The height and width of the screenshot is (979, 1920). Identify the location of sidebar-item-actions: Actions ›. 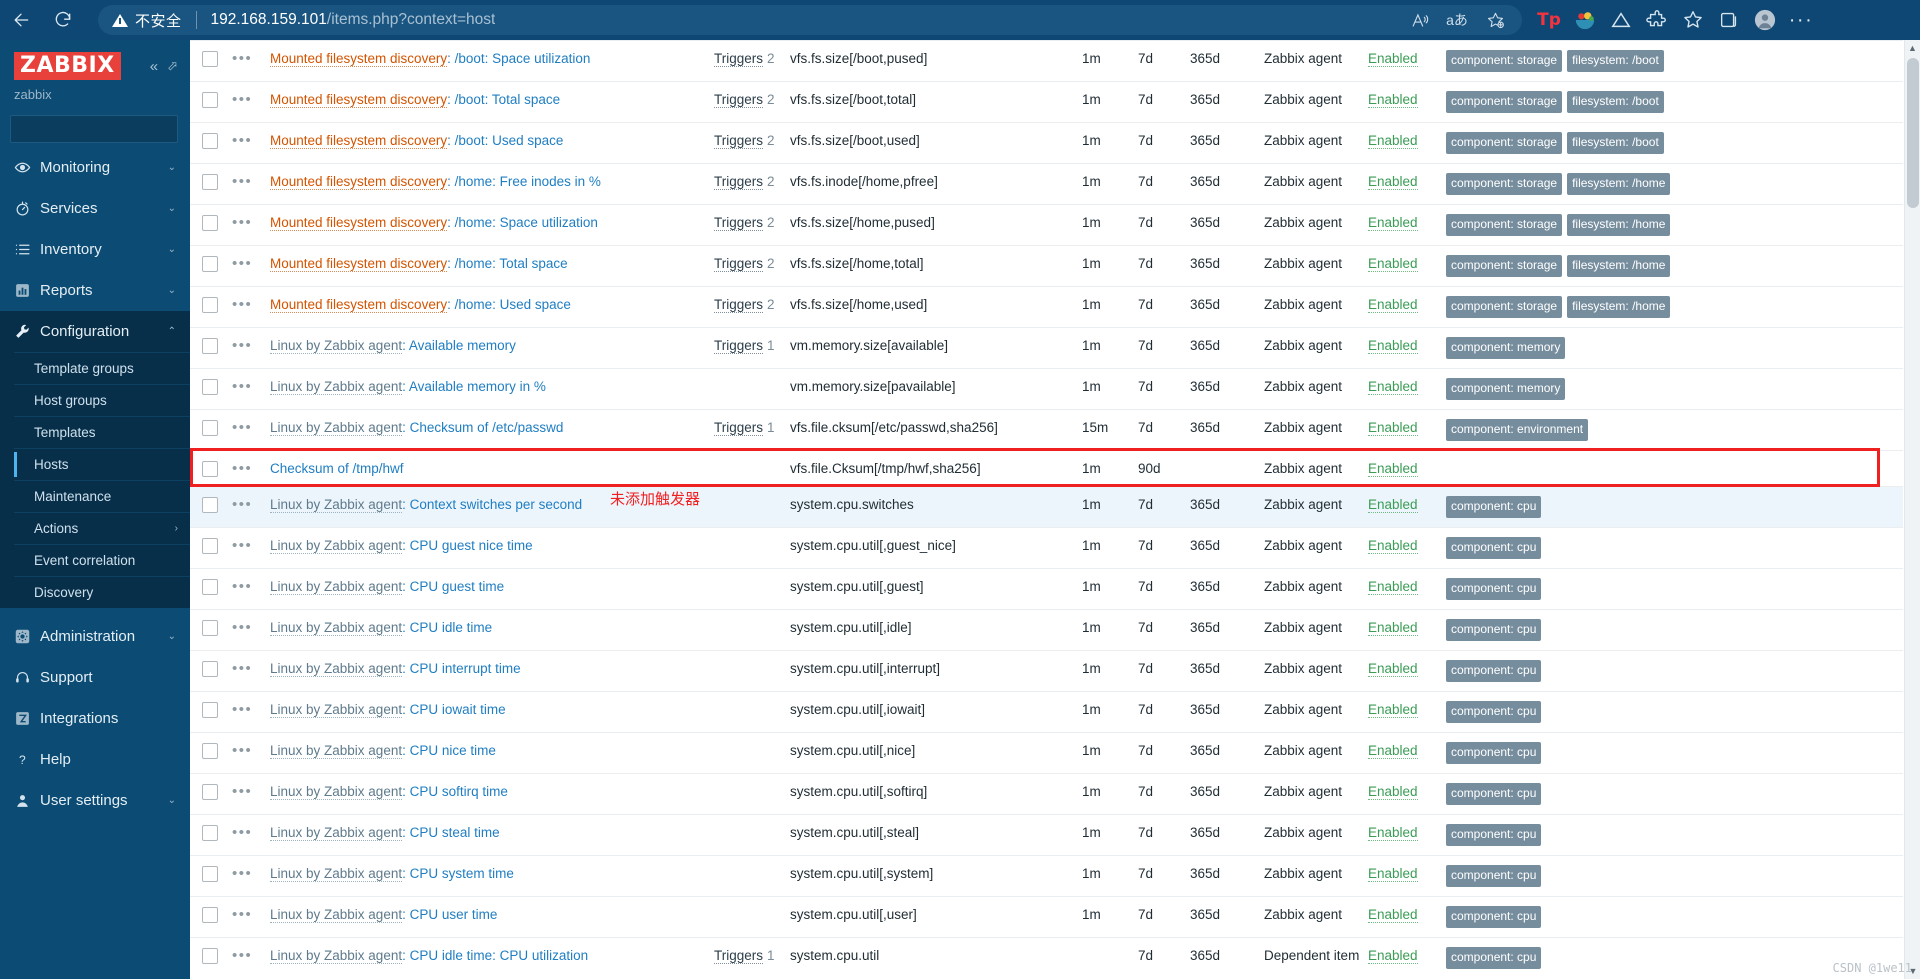
(102, 528).